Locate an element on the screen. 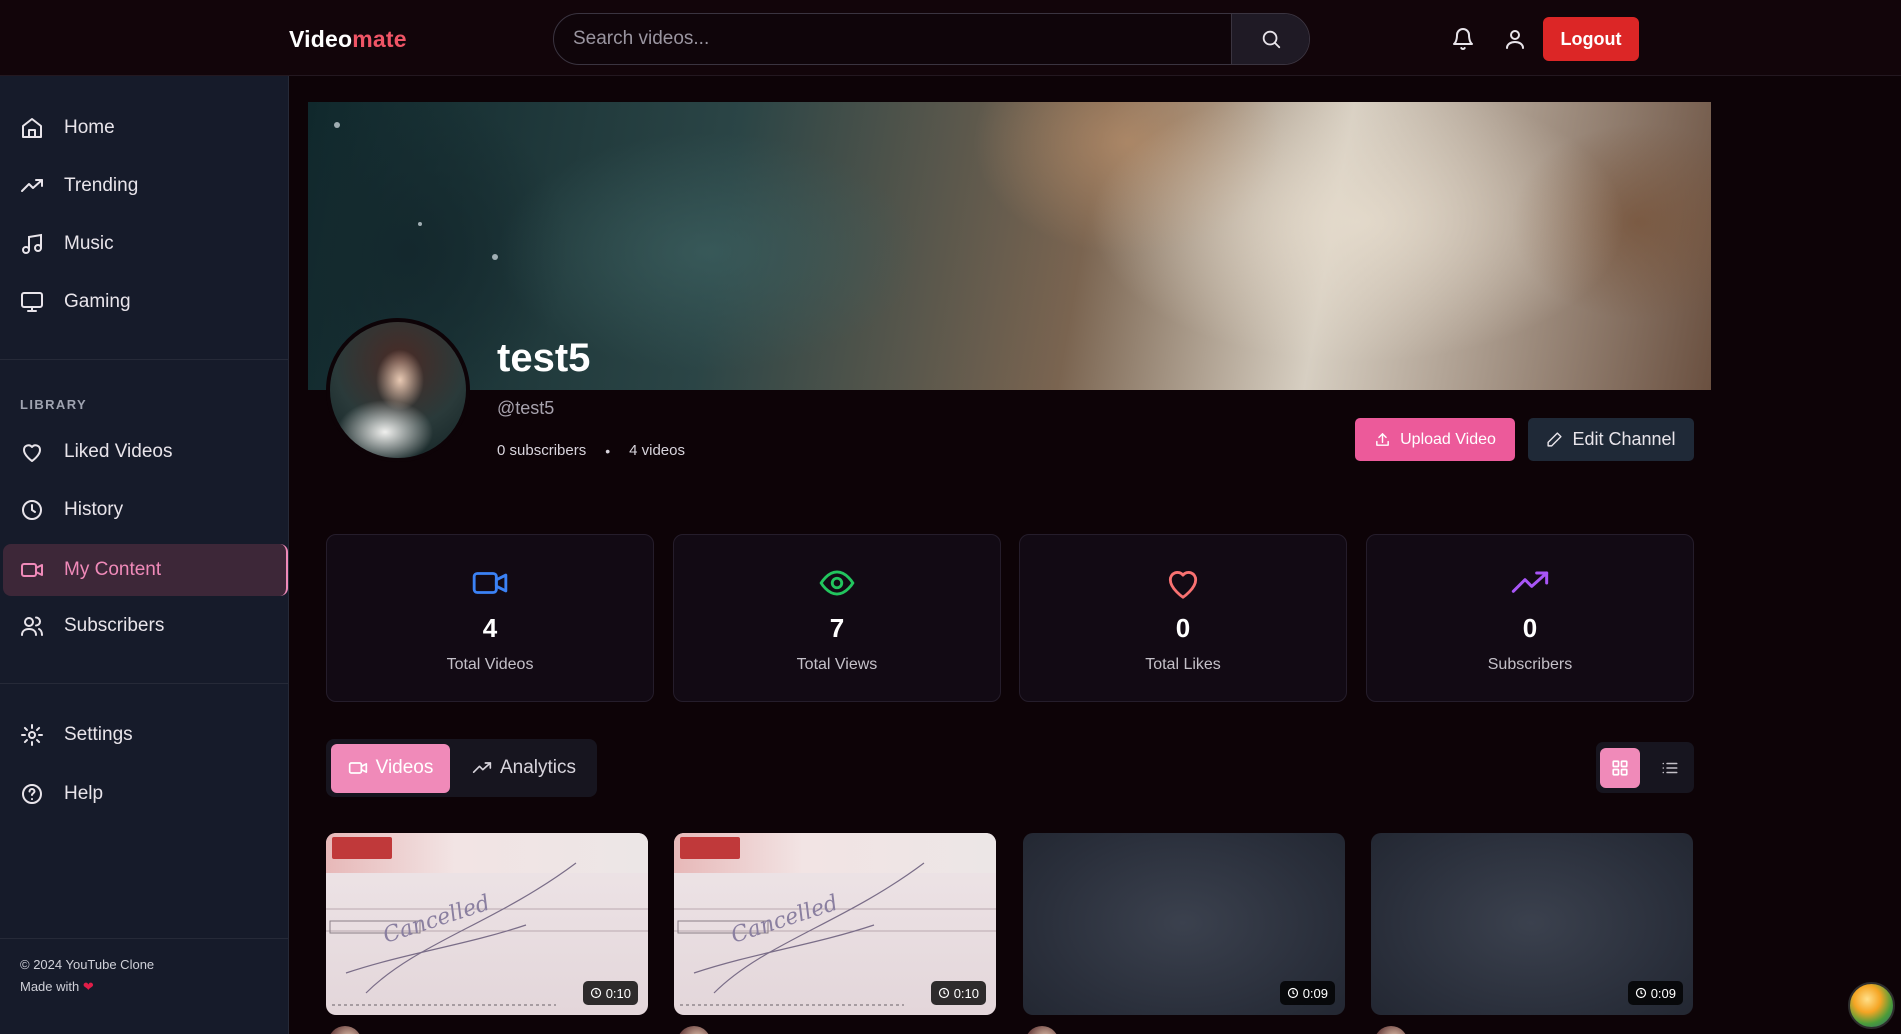 The image size is (1901, 1034). search-icon is located at coordinates (1271, 39).